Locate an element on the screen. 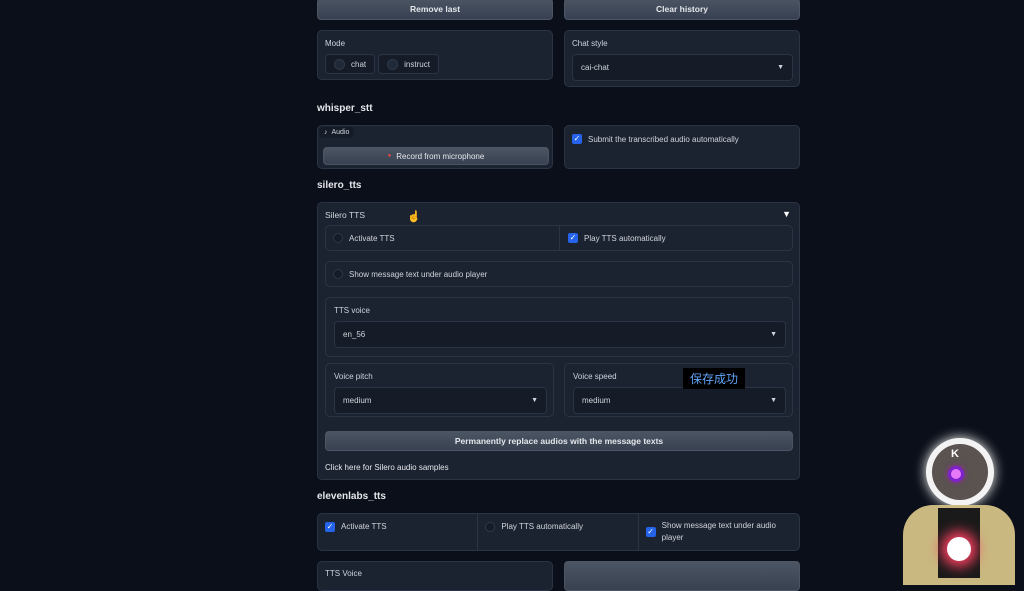 Image resolution: width=1024 pixels, height=591 pixels. silero-accordion-header: Silero TTS is located at coordinates (345, 215).